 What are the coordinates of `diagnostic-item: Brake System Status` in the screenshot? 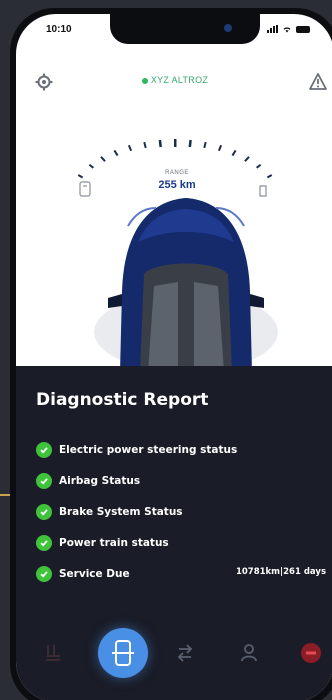 It's located at (181, 511).